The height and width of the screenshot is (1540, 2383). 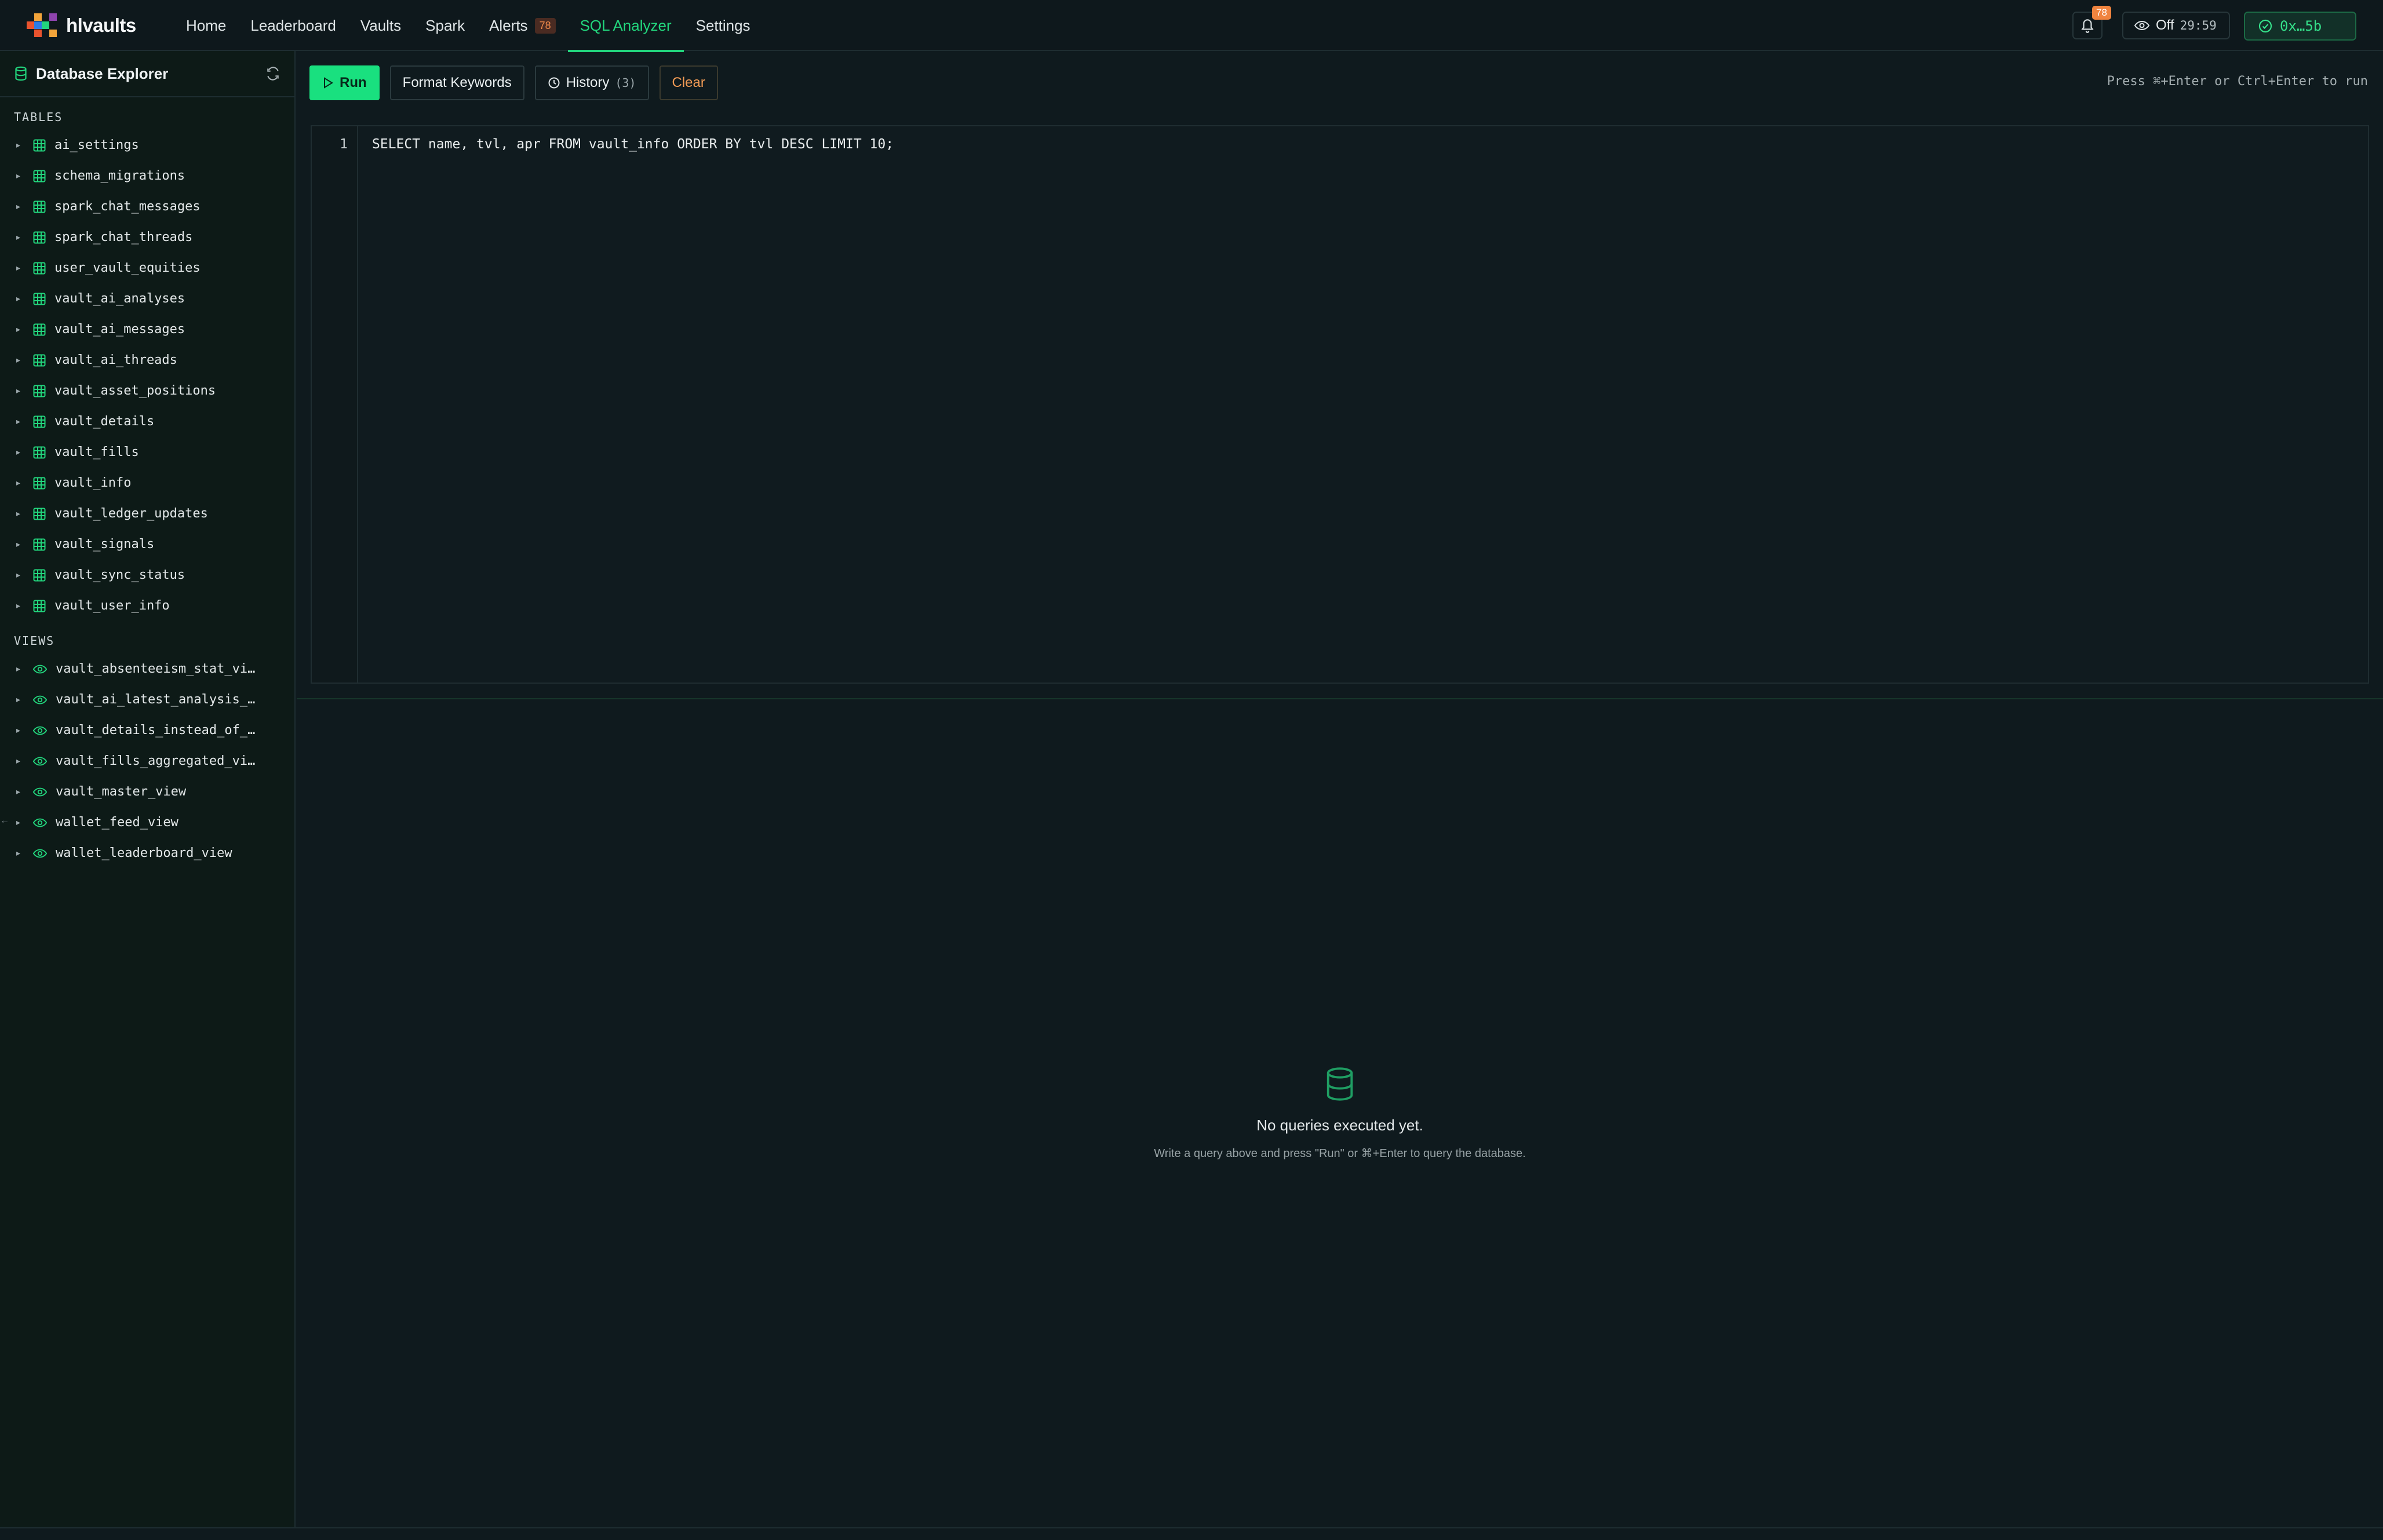 What do you see at coordinates (119, 329) in the screenshot?
I see `table-name: vault_ai_messages` at bounding box center [119, 329].